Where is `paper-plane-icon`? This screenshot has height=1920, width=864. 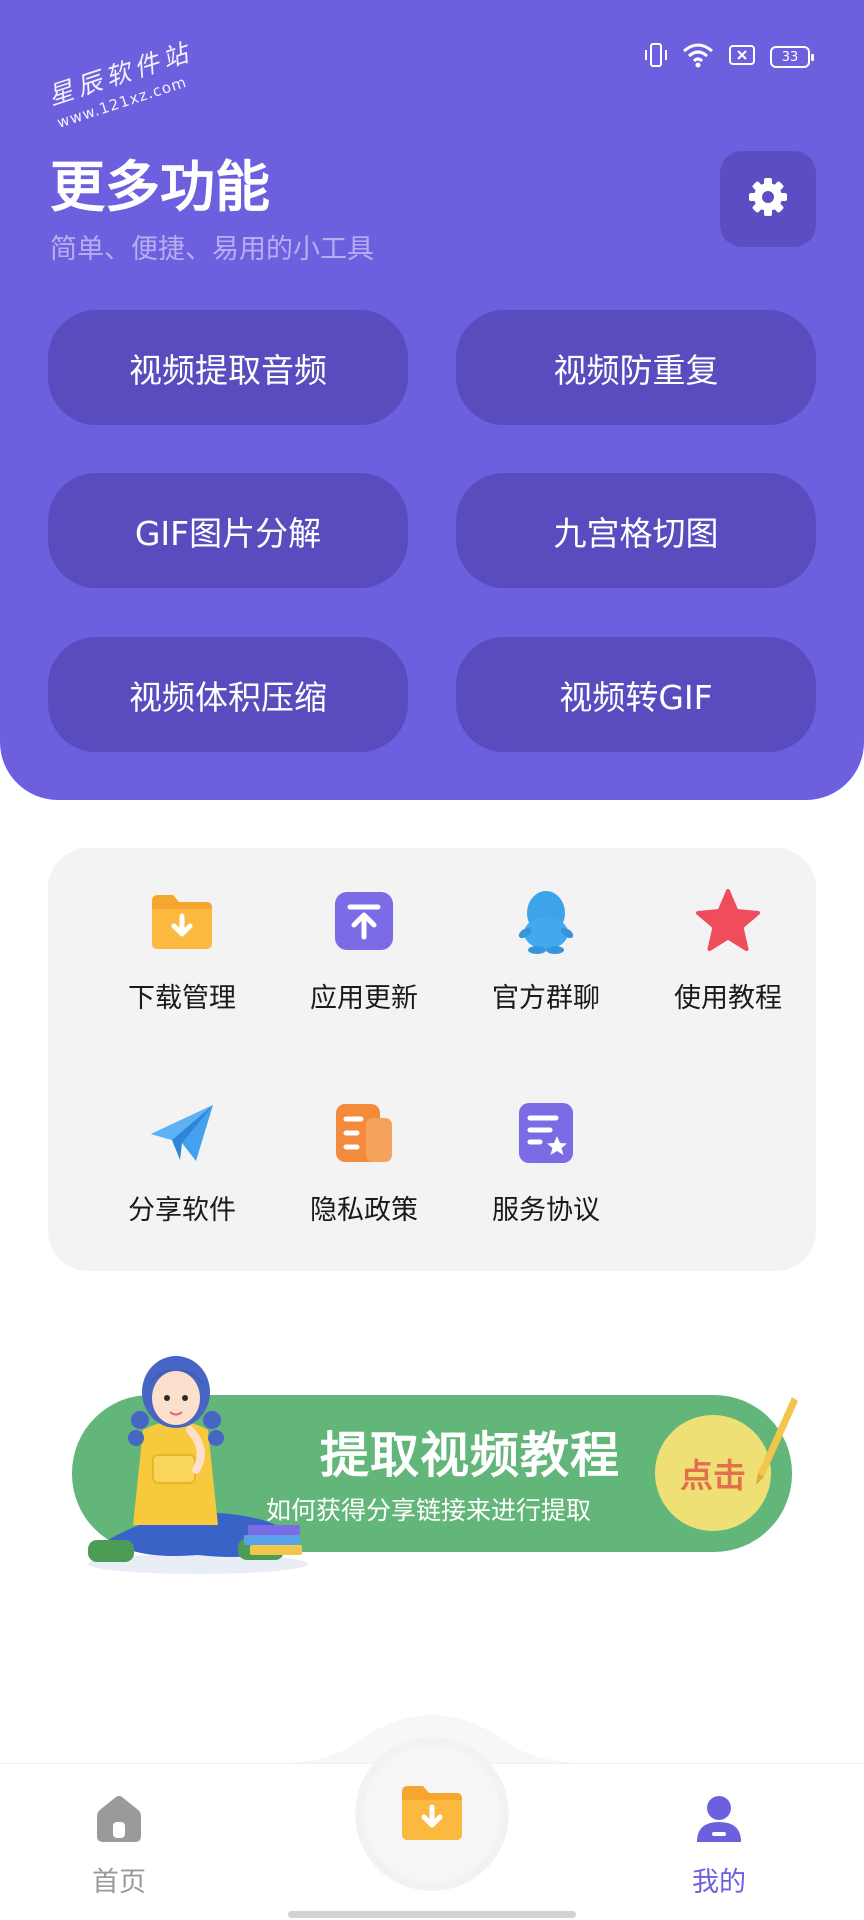
paper-plane-icon is located at coordinates (182, 1133).